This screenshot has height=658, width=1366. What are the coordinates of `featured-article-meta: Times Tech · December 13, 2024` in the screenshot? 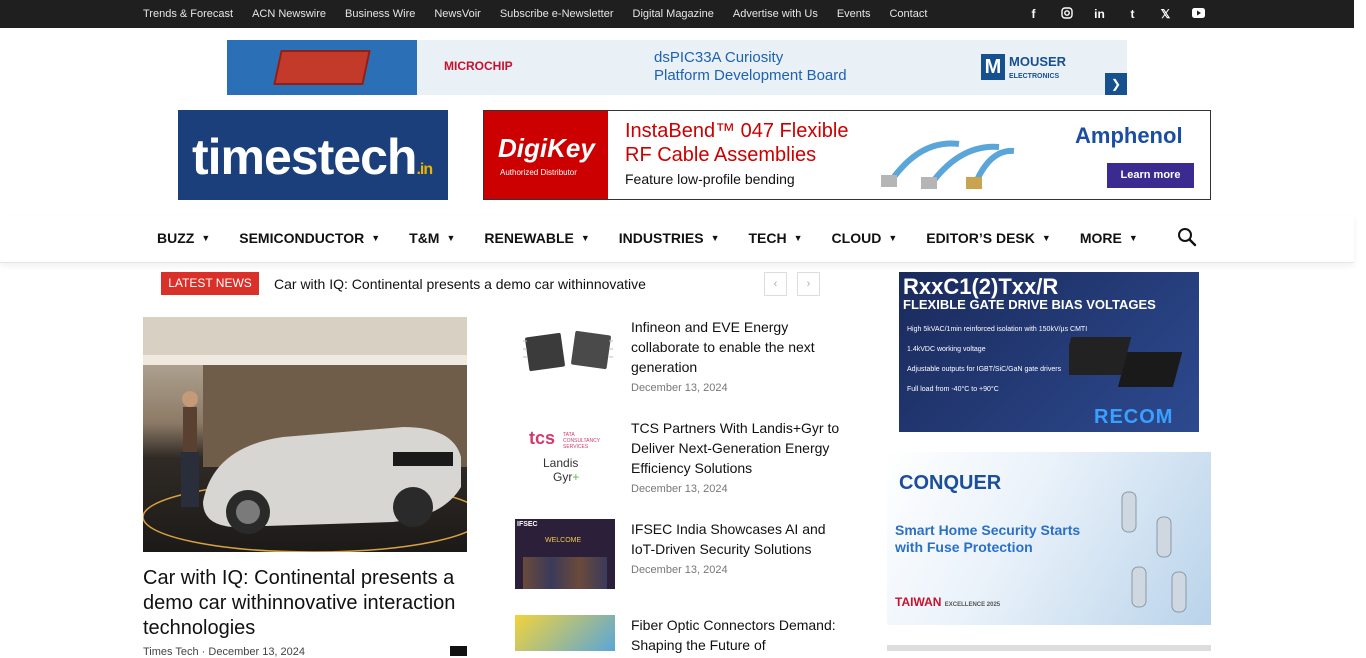 It's located at (224, 652).